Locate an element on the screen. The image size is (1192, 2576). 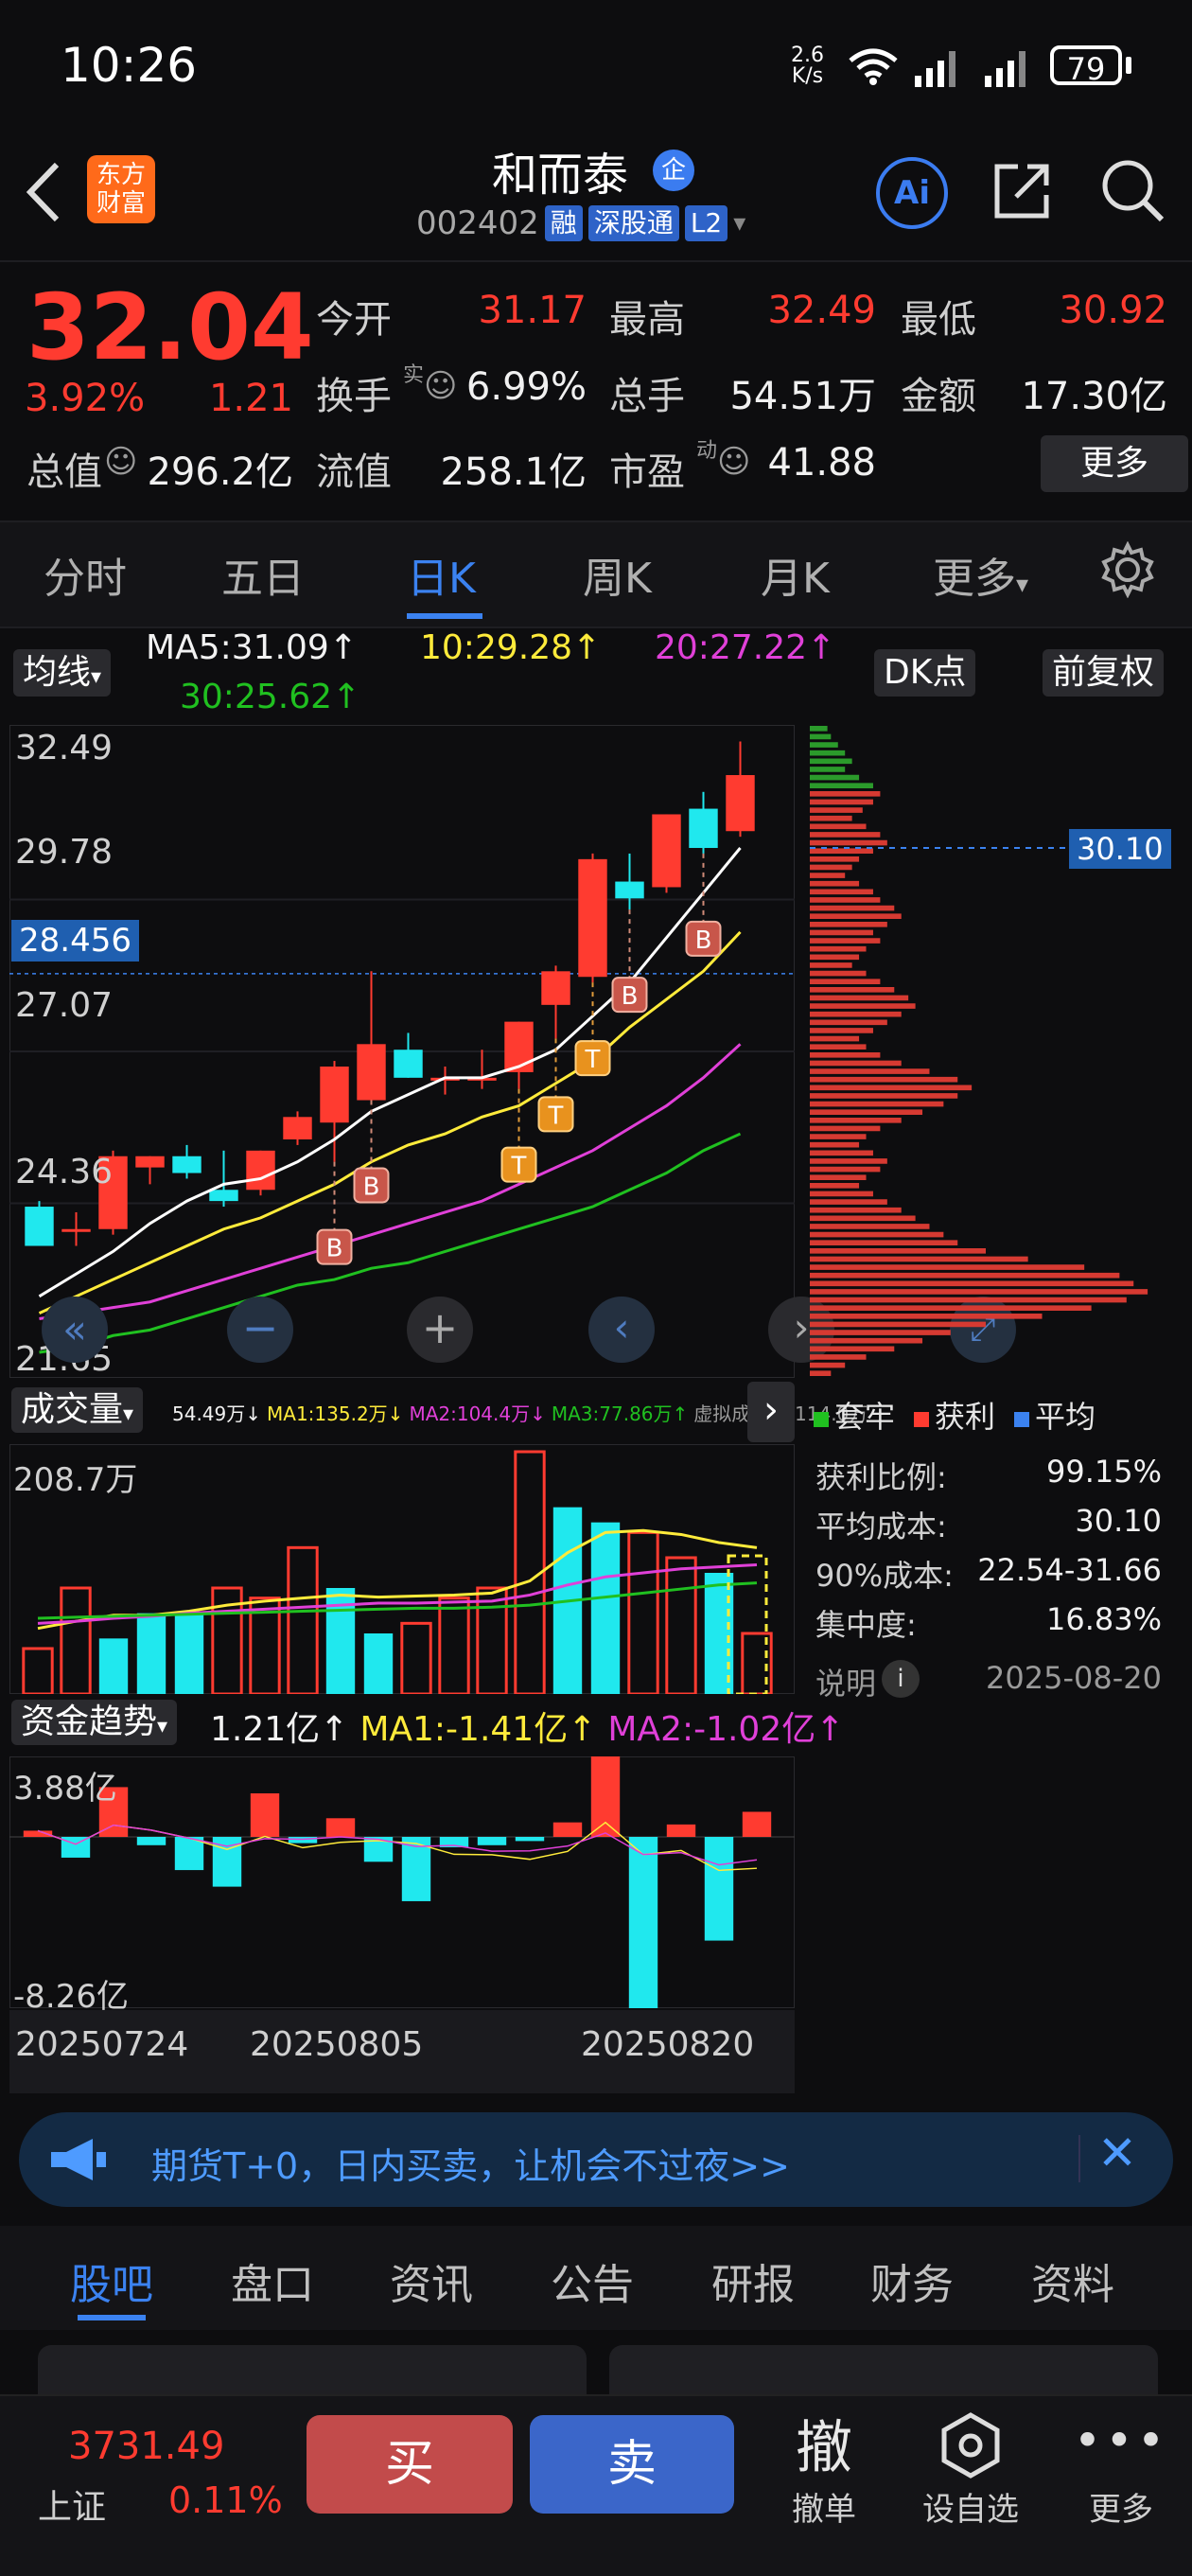
tab-five-day: 五日 is located at coordinates (263, 574).